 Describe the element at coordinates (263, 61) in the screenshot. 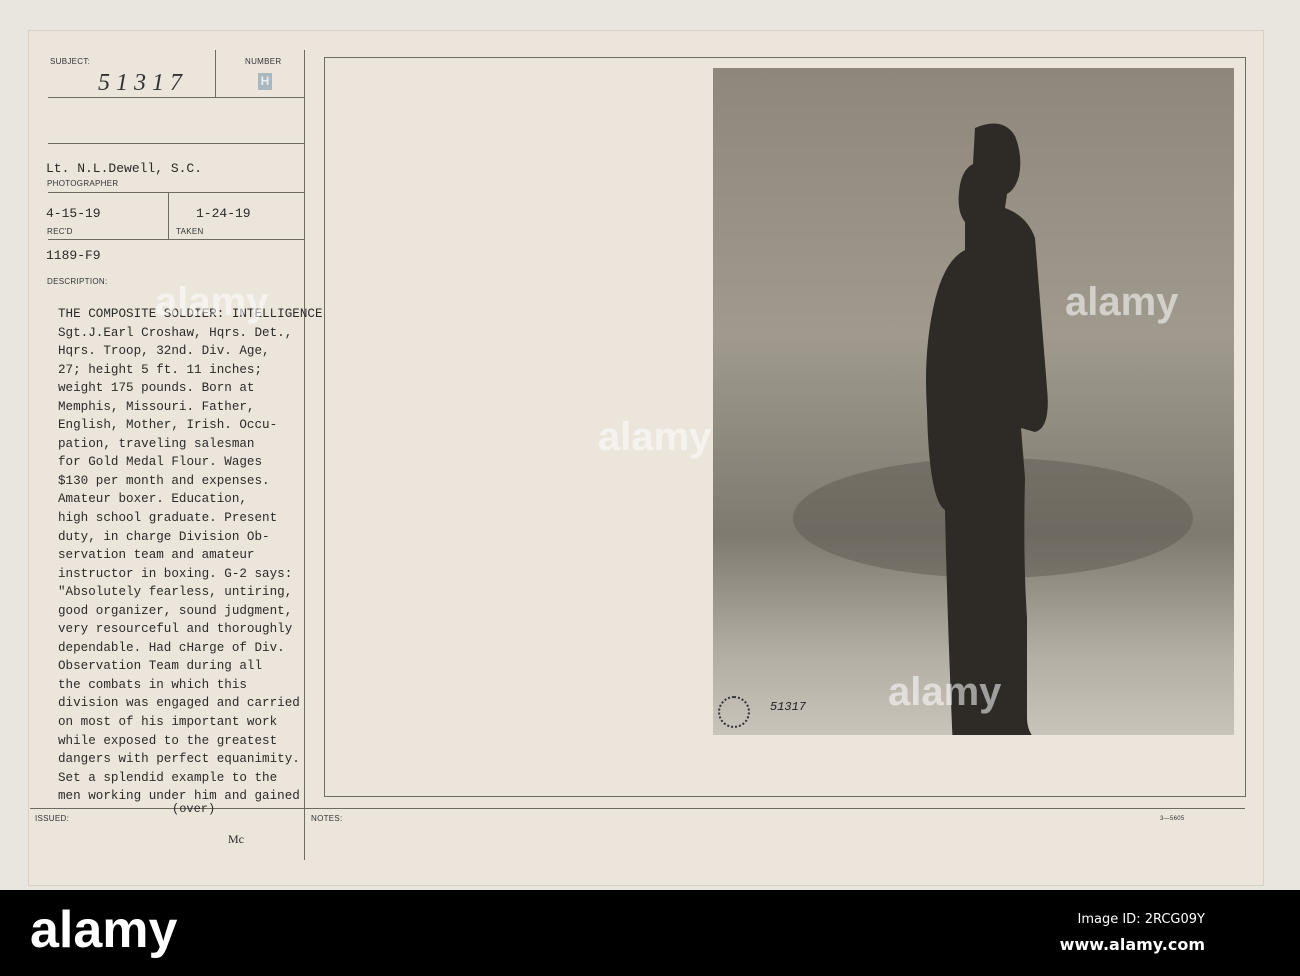

I see `number-label: NUMBER` at that location.